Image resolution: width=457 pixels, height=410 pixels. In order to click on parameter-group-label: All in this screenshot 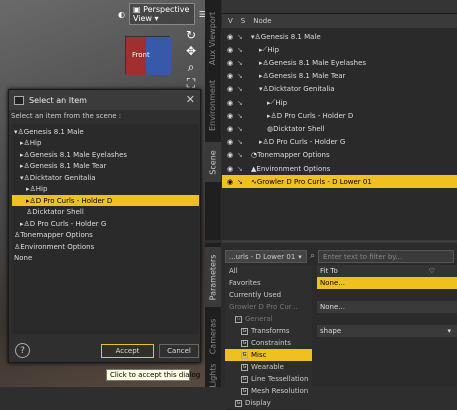, I will do `click(233, 271)`.